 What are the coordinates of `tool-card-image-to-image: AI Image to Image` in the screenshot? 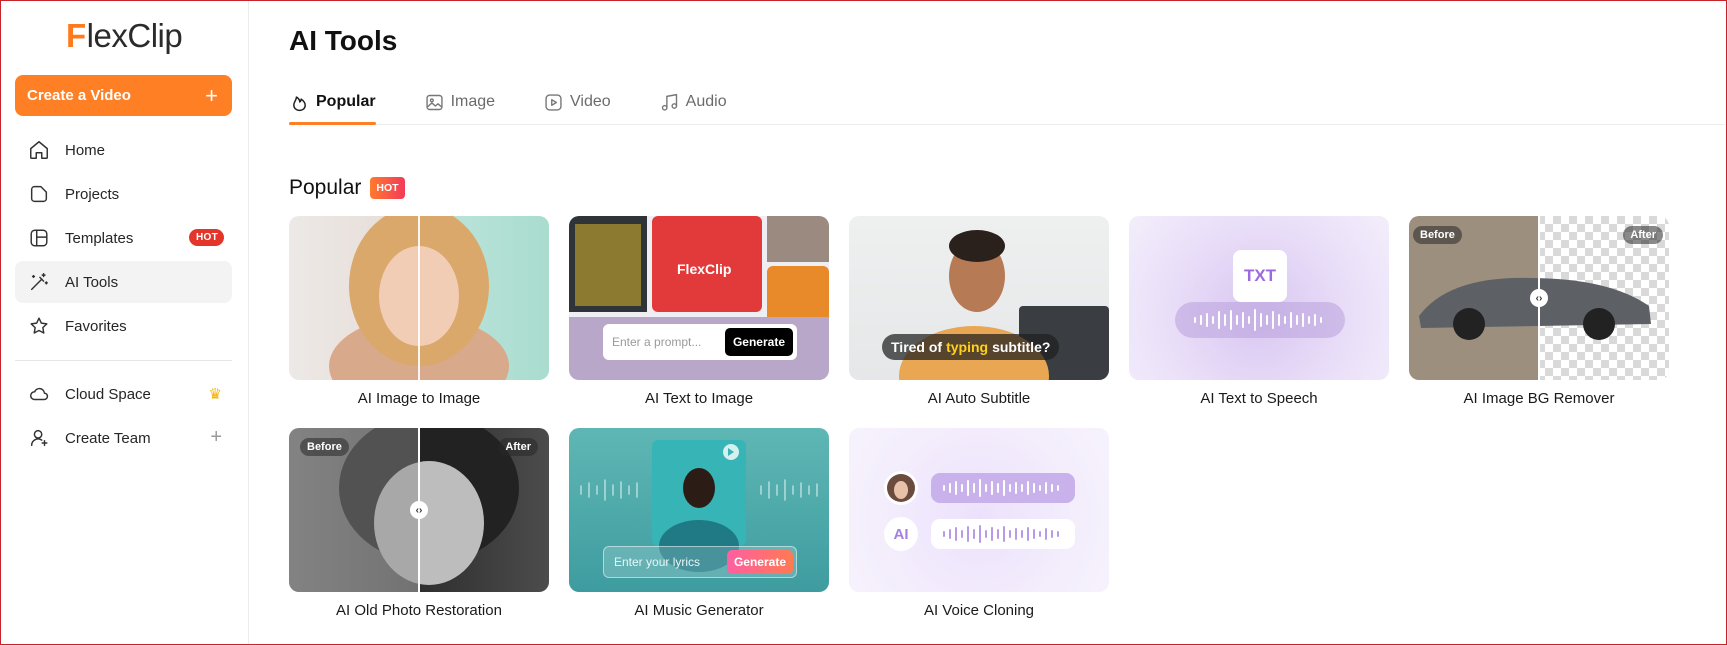 It's located at (419, 311).